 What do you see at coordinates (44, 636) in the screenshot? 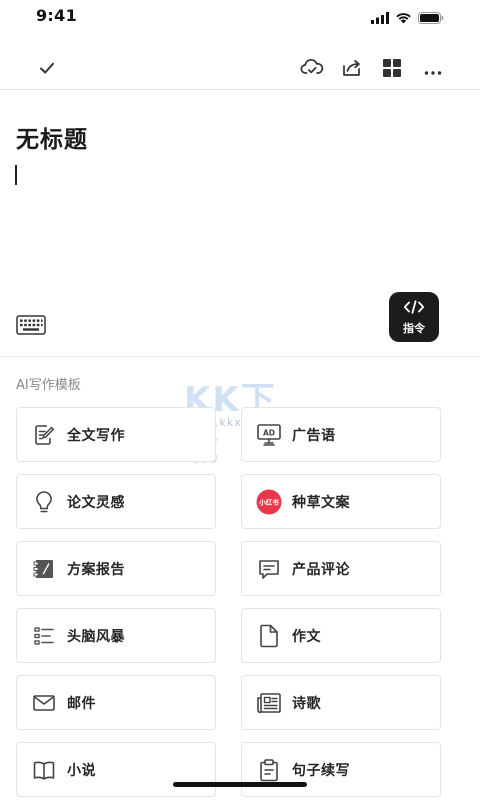
I see `list-icon` at bounding box center [44, 636].